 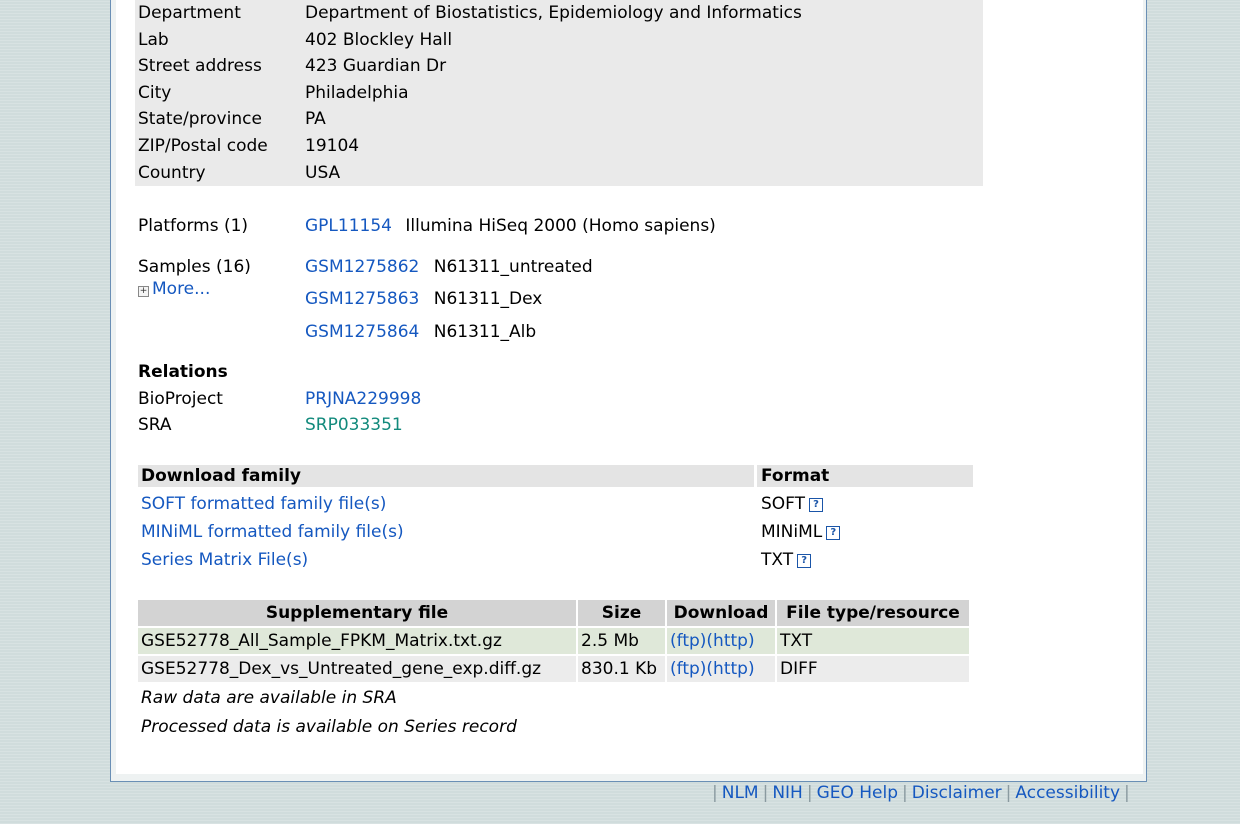 I want to click on supp-file-type: TXT, so click(x=873, y=641).